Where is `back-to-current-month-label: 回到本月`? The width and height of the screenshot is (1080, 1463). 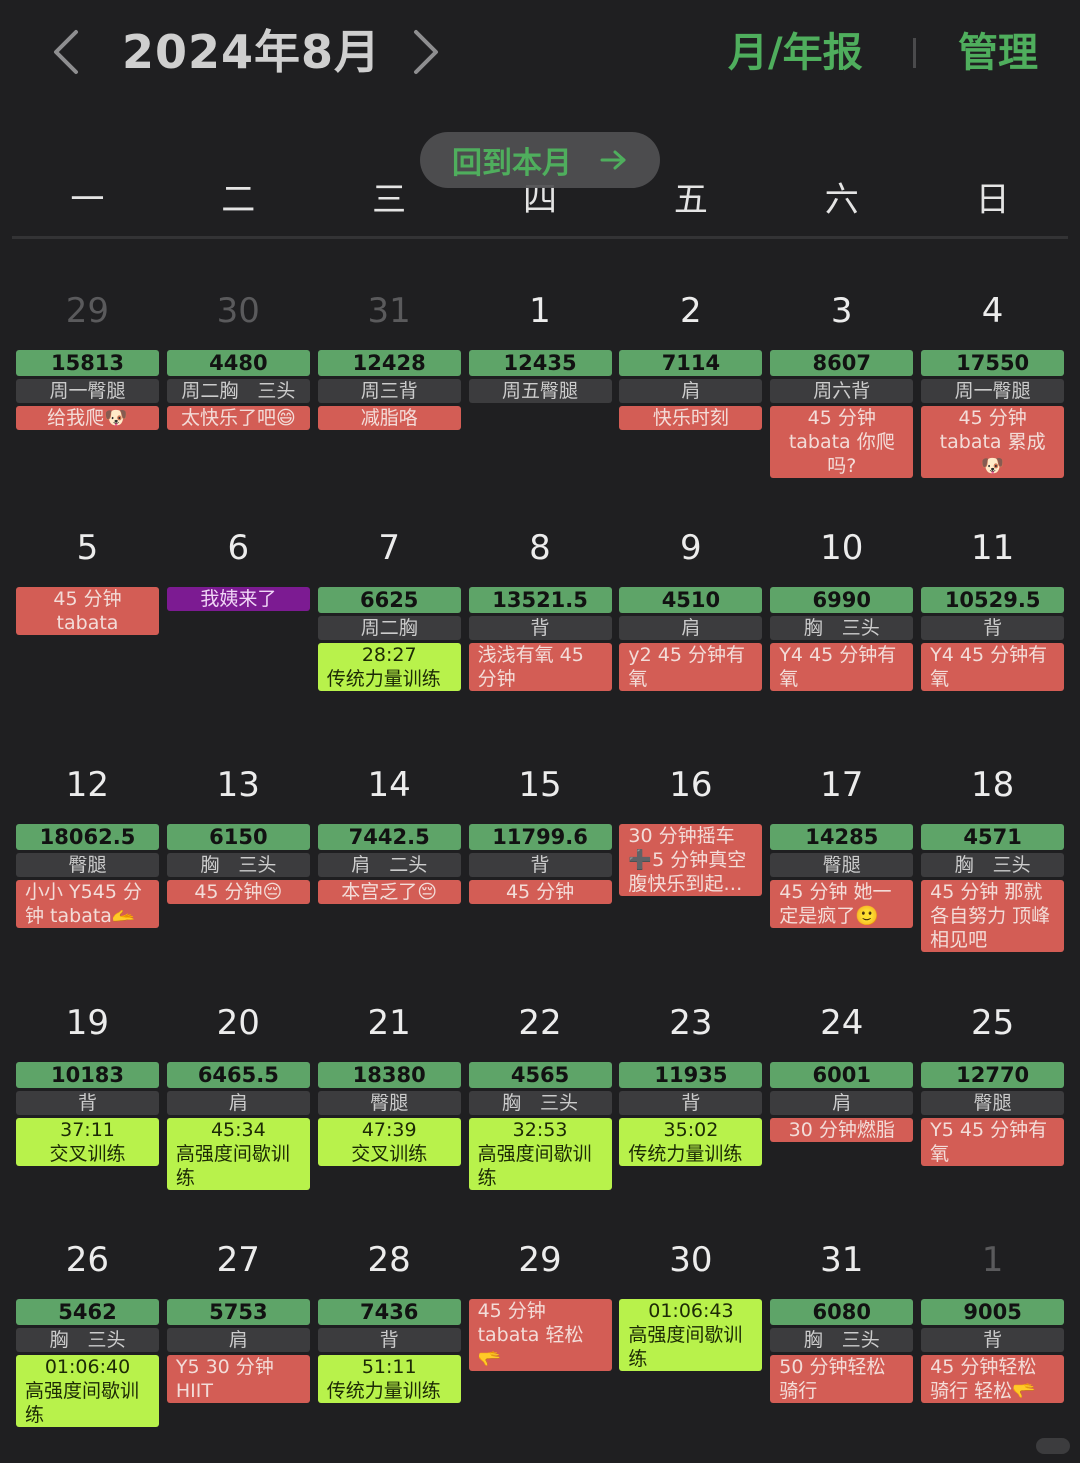 back-to-current-month-label: 回到本月 is located at coordinates (512, 163).